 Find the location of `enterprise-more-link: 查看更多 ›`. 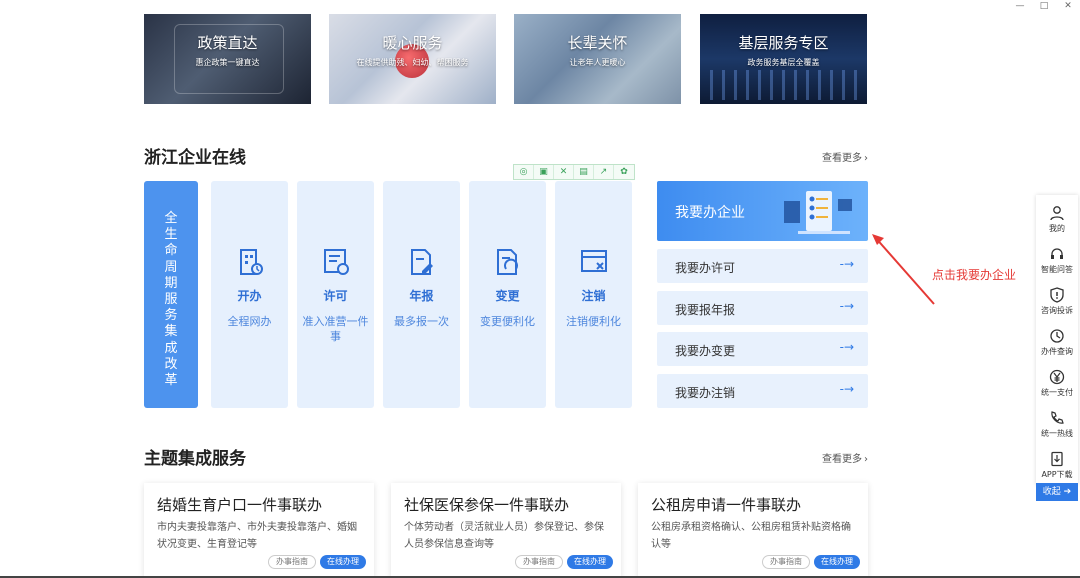

enterprise-more-link: 查看更多 › is located at coordinates (845, 156).